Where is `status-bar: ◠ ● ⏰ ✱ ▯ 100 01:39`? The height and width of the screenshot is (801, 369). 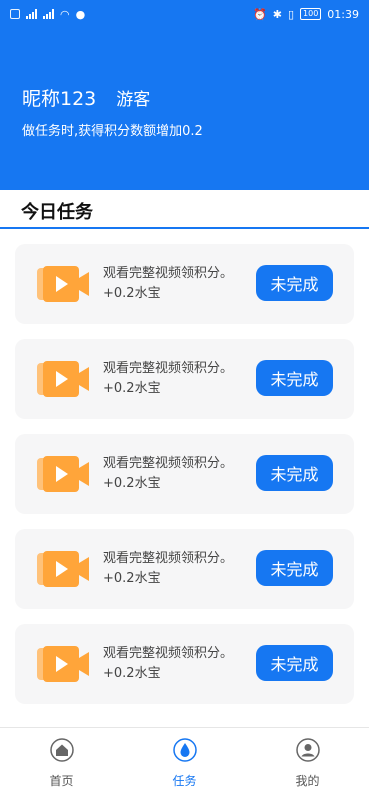 status-bar: ◠ ● ⏰ ✱ ▯ 100 01:39 is located at coordinates (184, 14).